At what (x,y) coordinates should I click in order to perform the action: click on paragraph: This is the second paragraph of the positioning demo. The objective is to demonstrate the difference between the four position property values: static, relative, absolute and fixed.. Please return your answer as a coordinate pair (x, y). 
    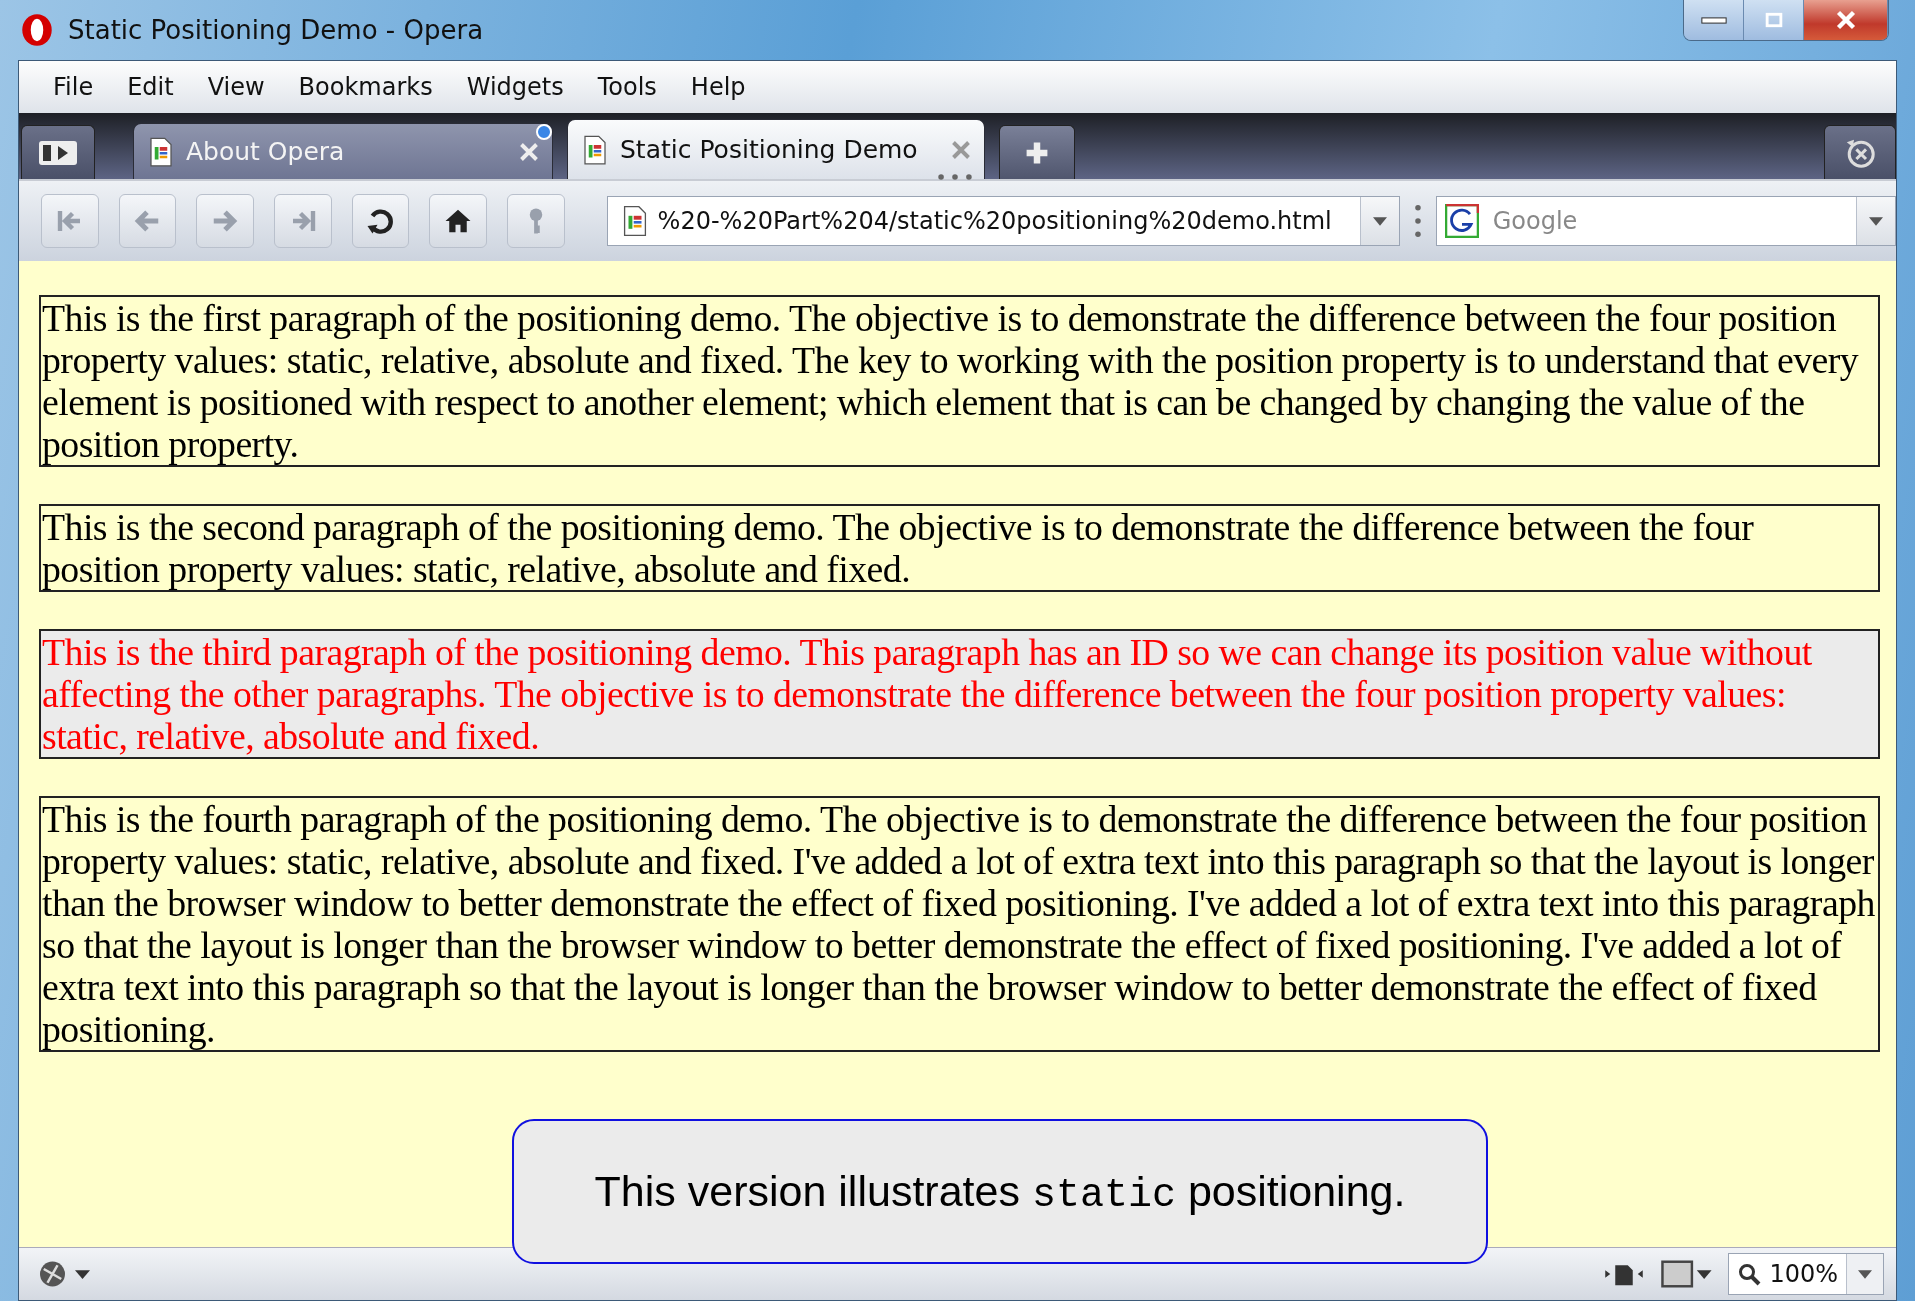
    Looking at the image, I should click on (959, 548).